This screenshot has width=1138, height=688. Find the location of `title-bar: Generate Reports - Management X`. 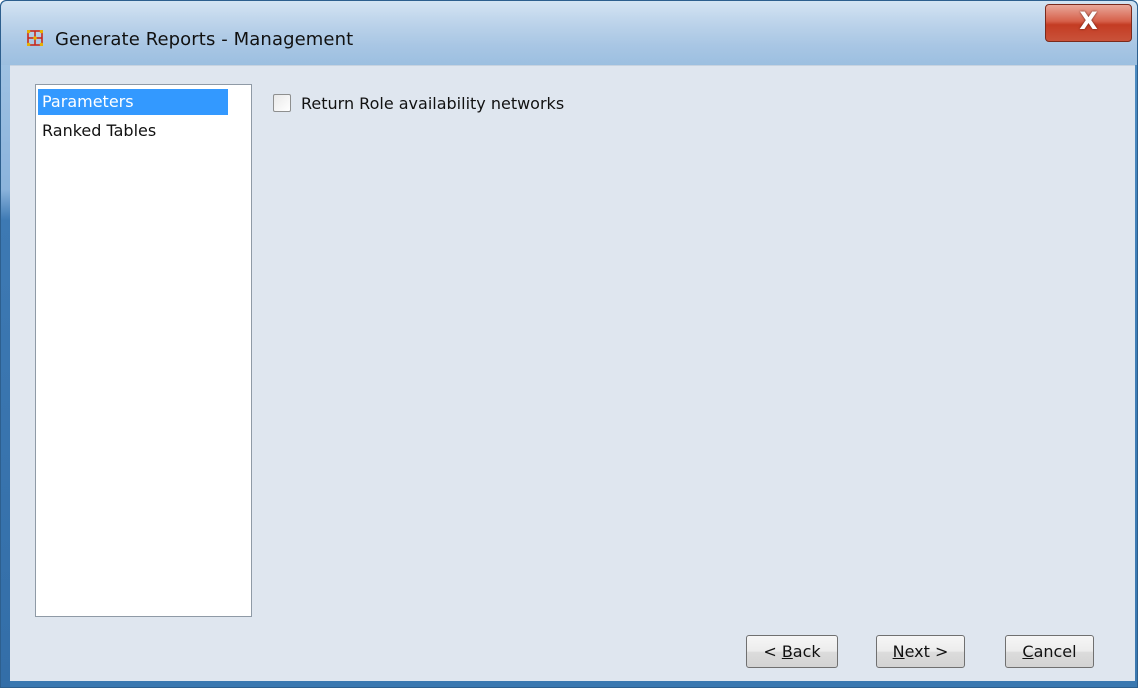

title-bar: Generate Reports - Management X is located at coordinates (569, 33).